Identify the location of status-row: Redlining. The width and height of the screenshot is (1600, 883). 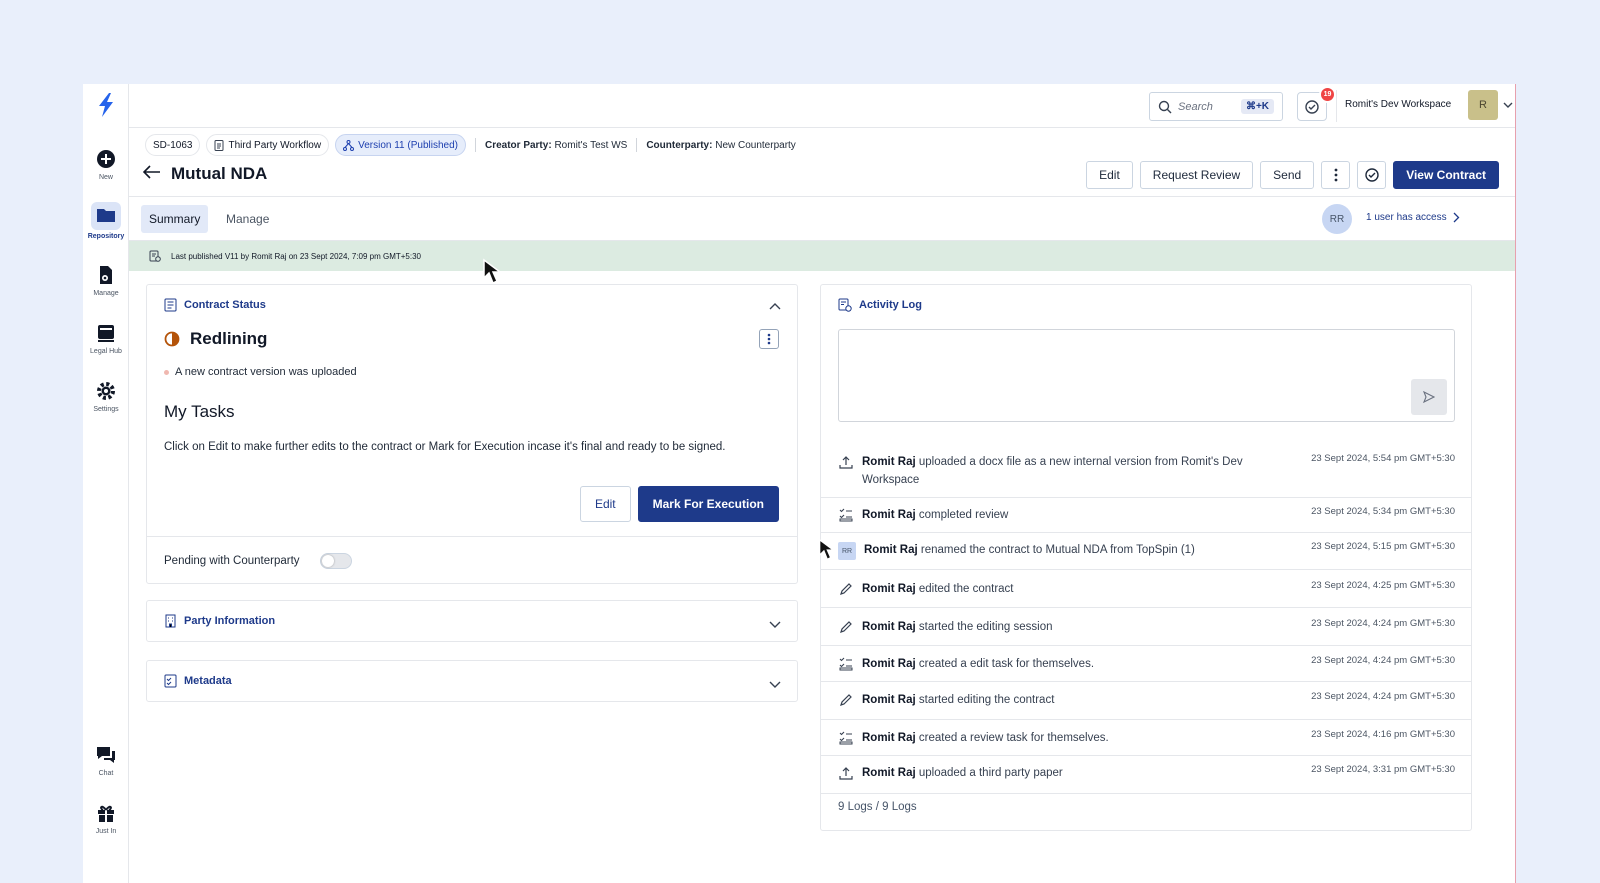
(215, 339).